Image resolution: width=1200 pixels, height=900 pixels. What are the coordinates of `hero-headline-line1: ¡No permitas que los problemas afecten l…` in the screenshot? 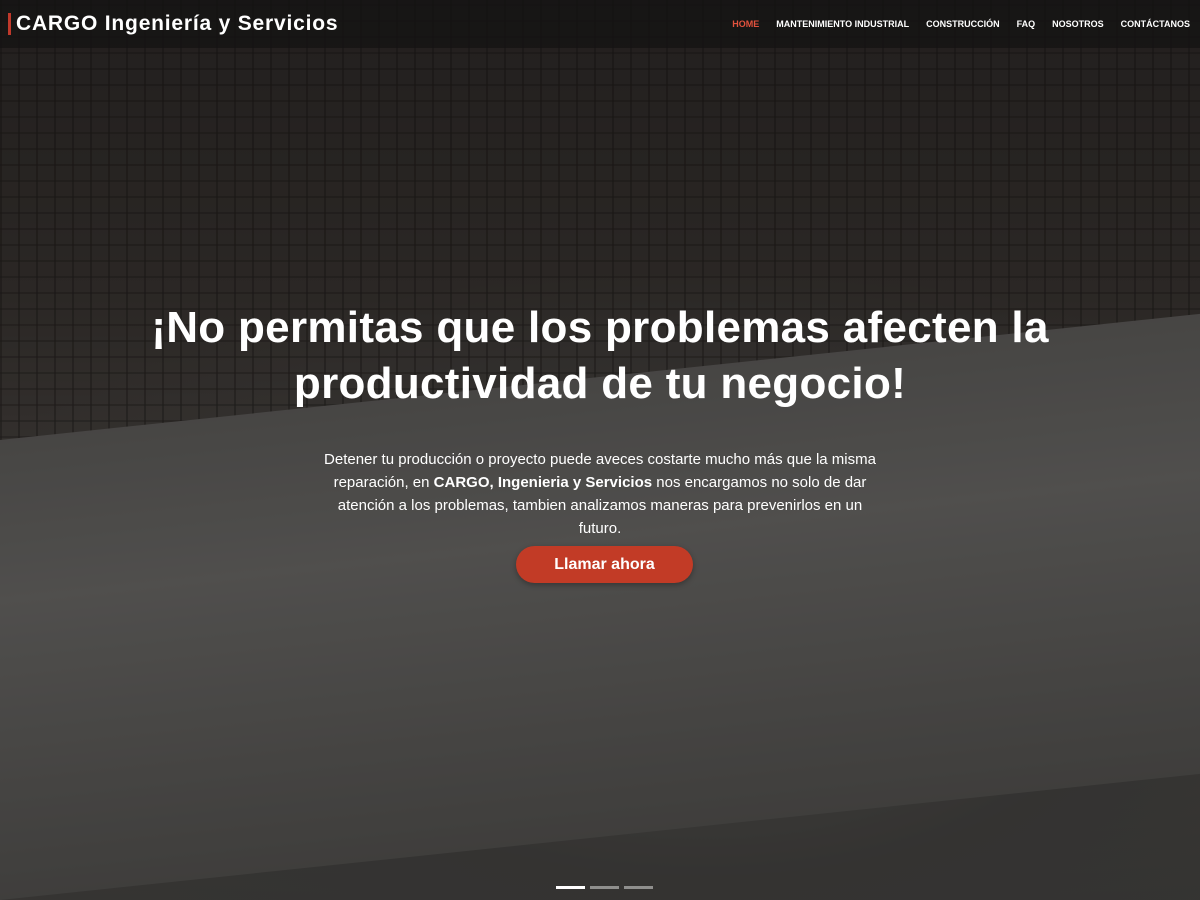 It's located at (600, 327).